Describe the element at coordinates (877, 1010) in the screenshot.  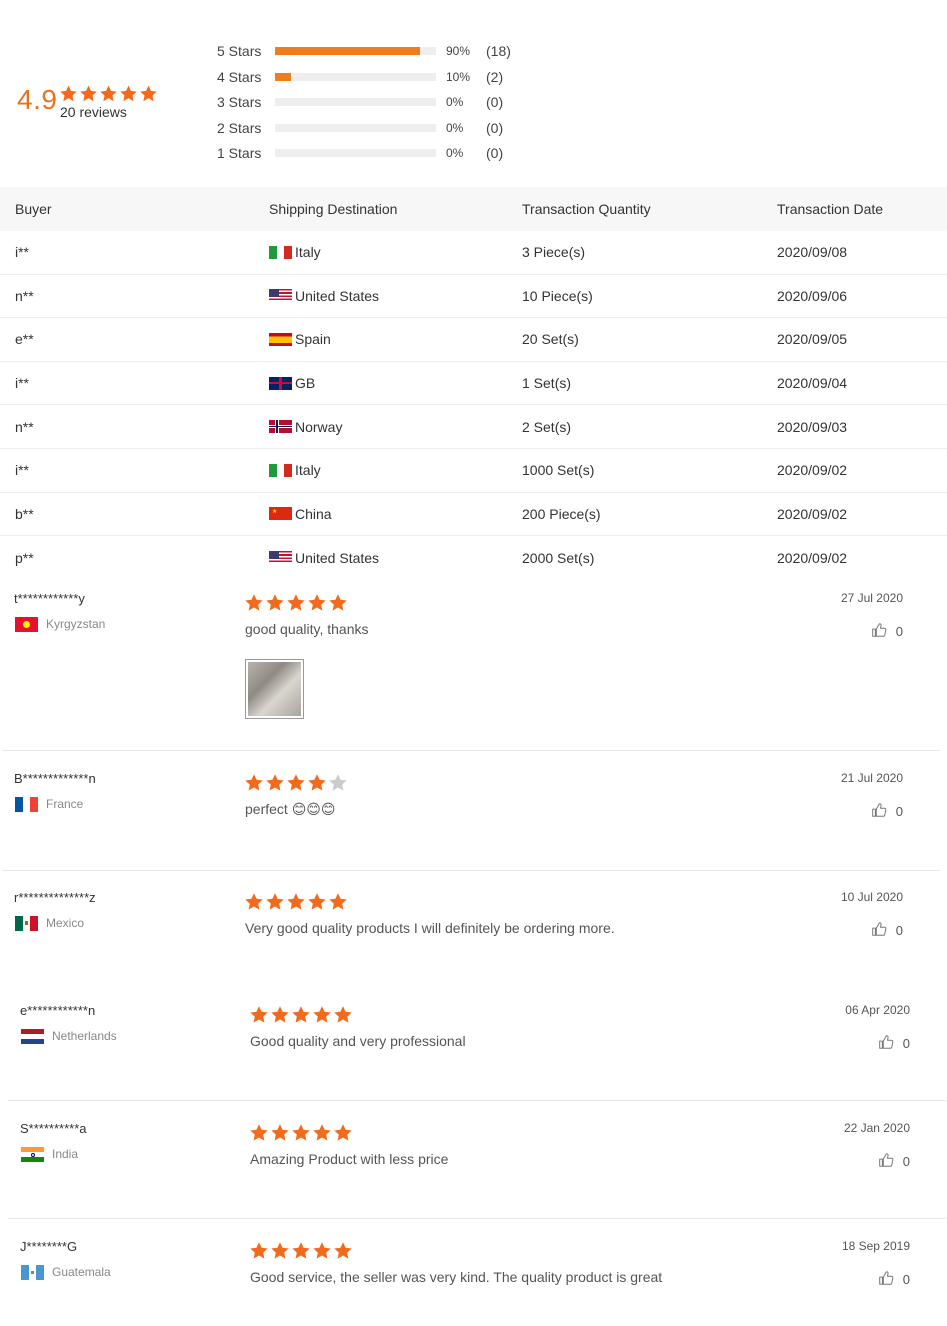
I see `review-date: 06 Apr 2020` at that location.